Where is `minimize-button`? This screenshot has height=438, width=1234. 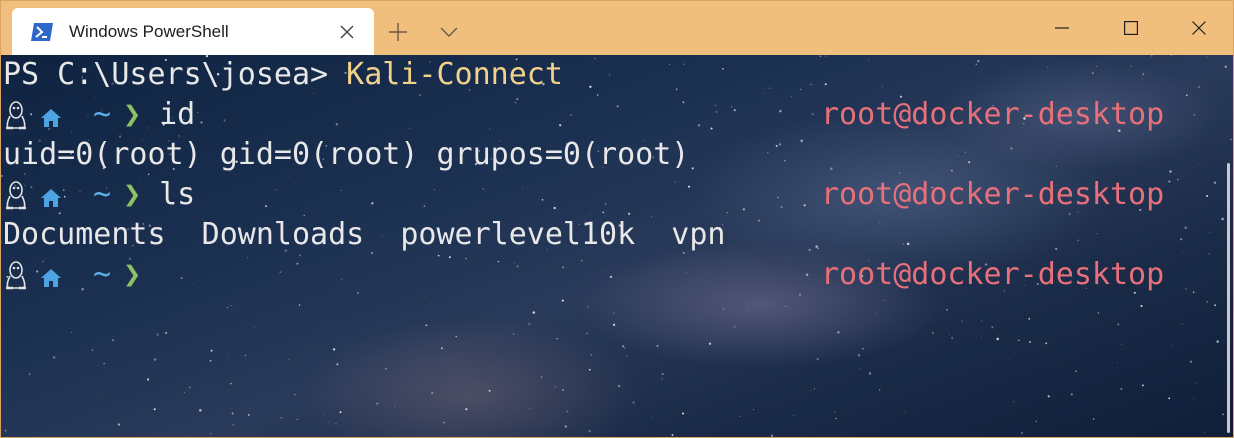
minimize-button is located at coordinates (1062, 28).